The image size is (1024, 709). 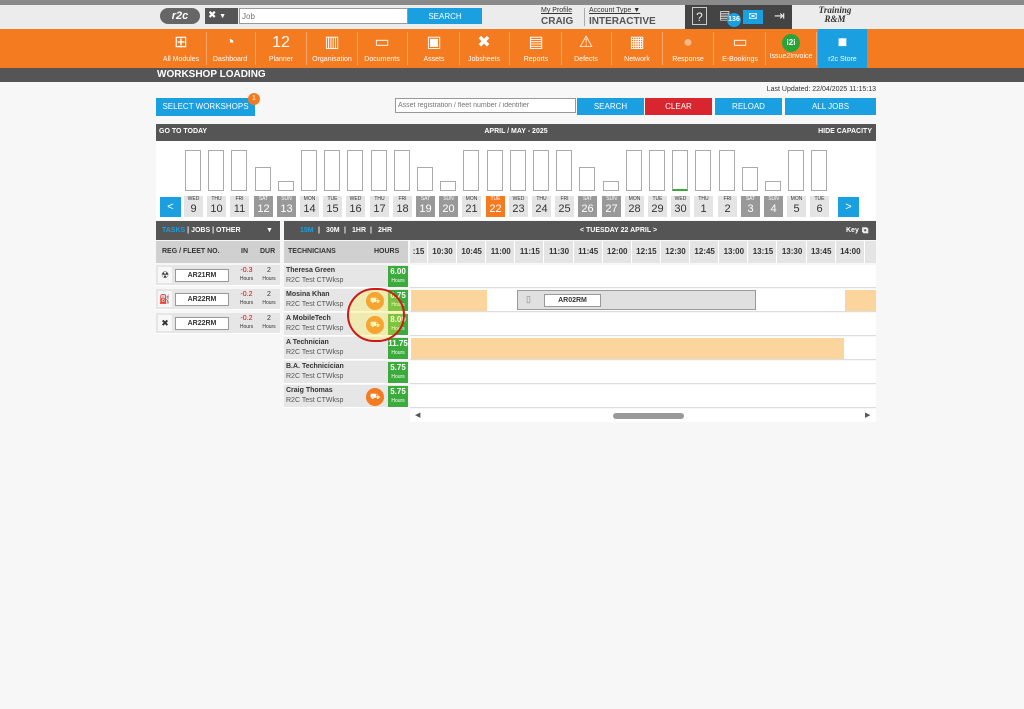 I want to click on nav-reports: ▤ Reports, so click(x=536, y=48).